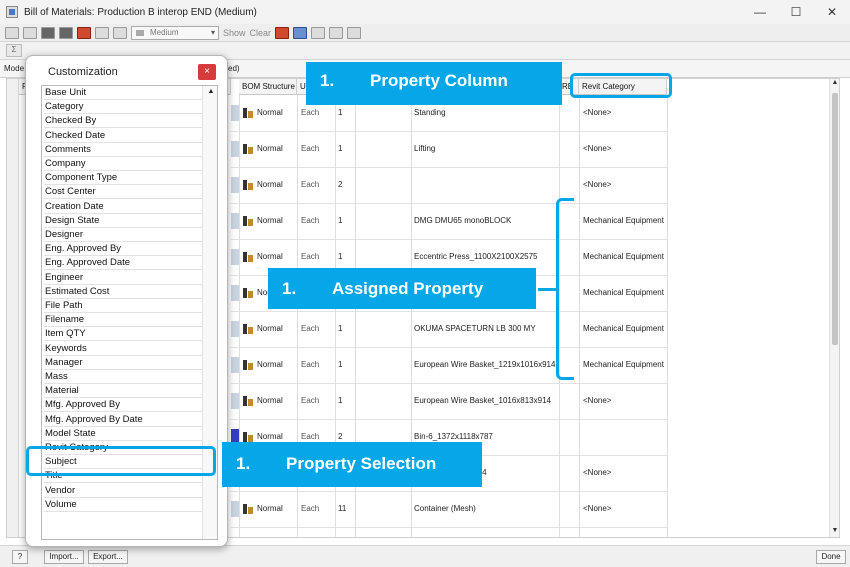  What do you see at coordinates (354, 32) in the screenshot?
I see `sort-icon` at bounding box center [354, 32].